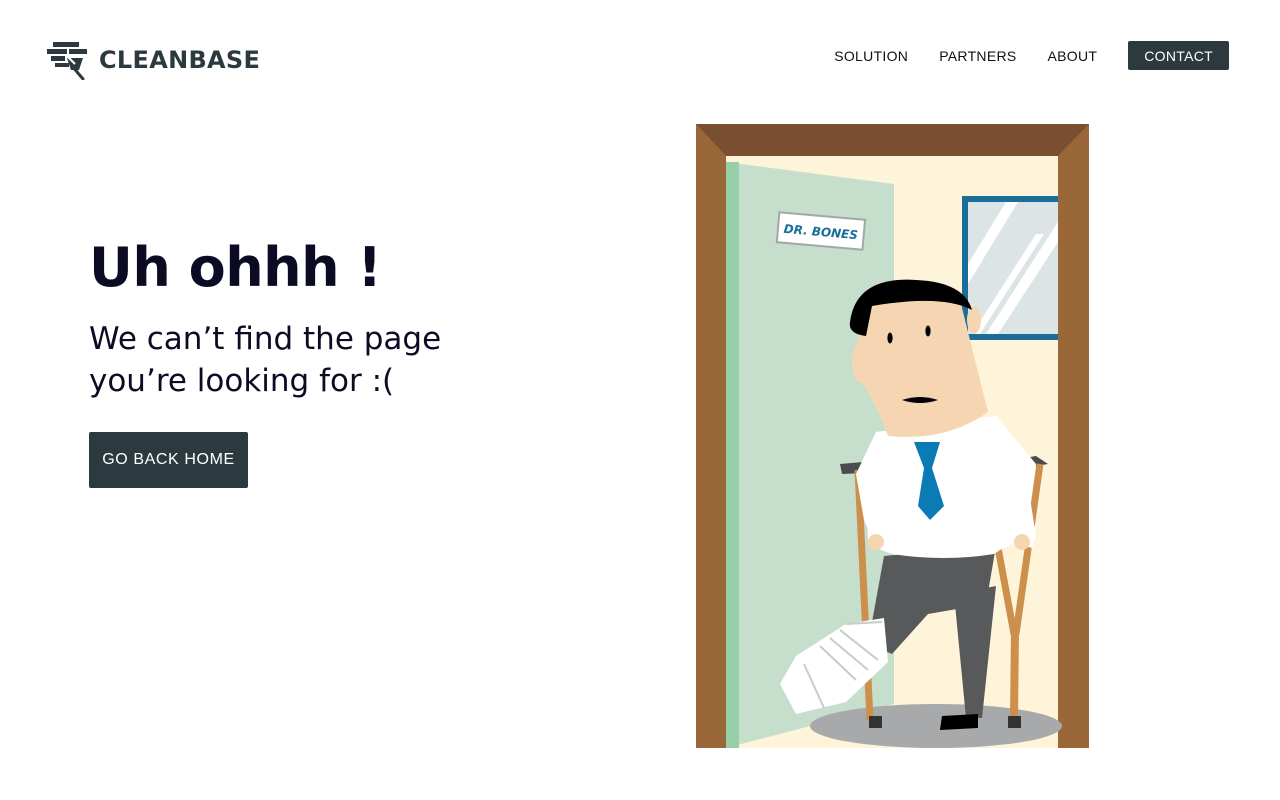 The image size is (1280, 800). Describe the element at coordinates (821, 231) in the screenshot. I see `door-sign: DR. BONES` at that location.